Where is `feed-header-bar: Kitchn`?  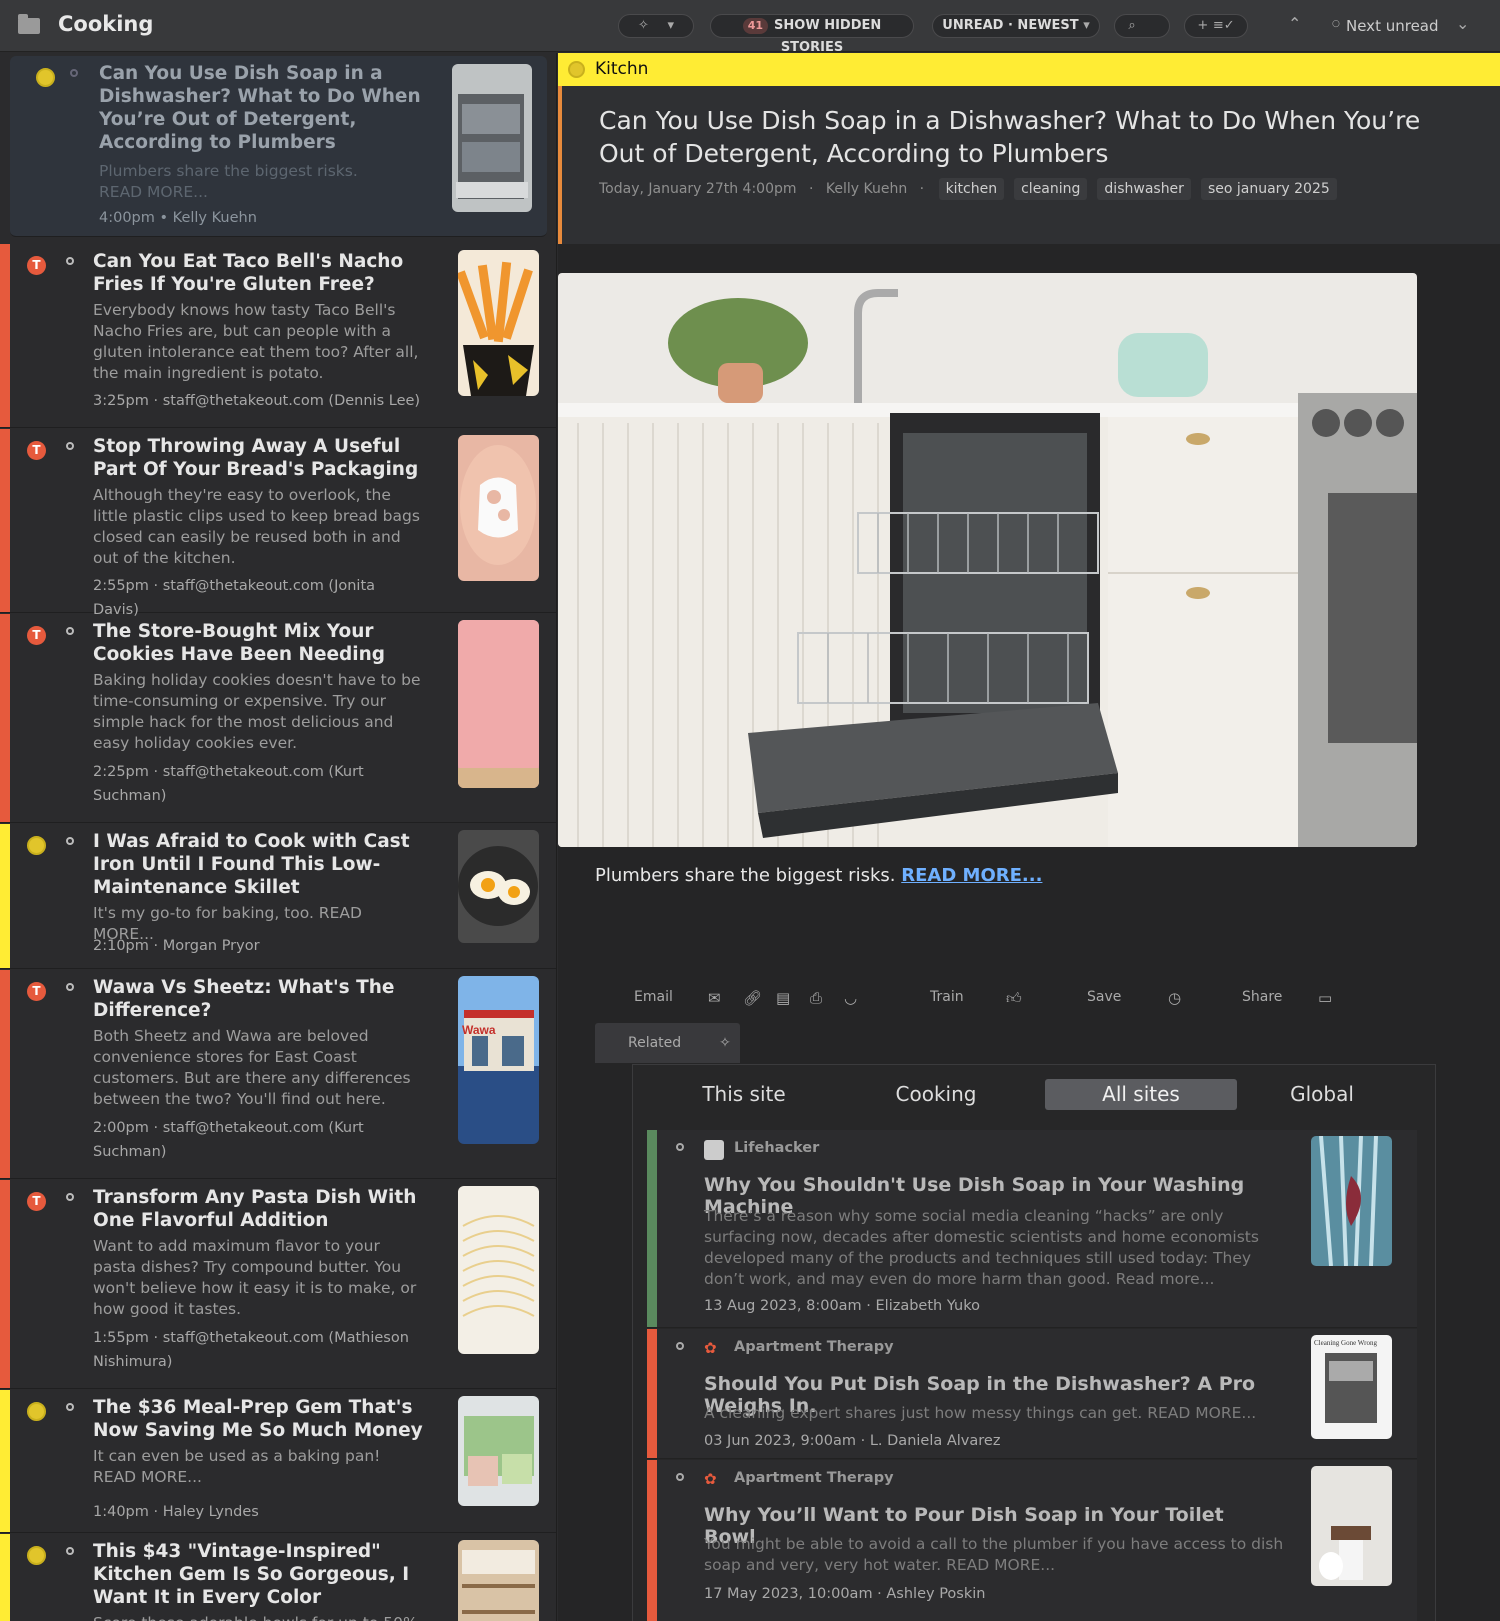
feed-header-bar: Kitchn is located at coordinates (1029, 69).